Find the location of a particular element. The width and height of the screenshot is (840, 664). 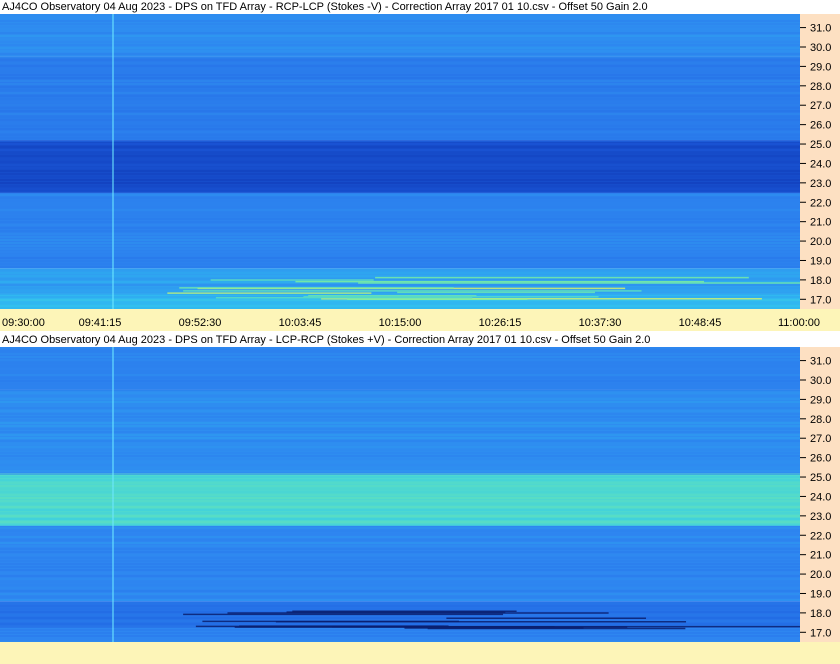

time-tick-label: 10:26:15 is located at coordinates (500, 323).